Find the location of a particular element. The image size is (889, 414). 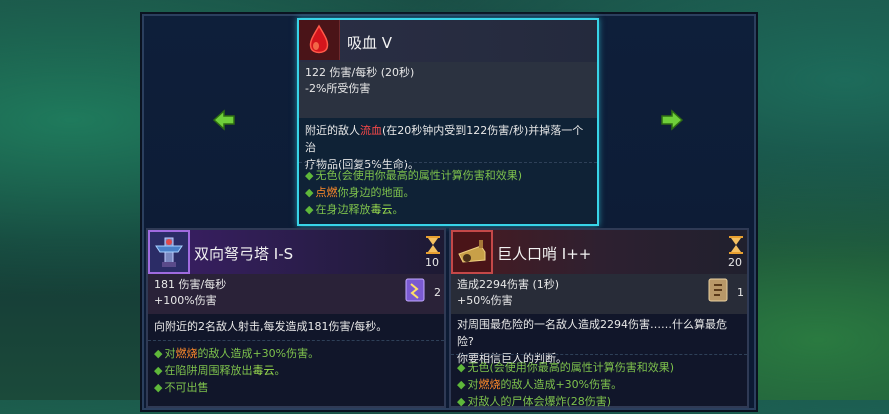

crossbow-turret-icon is located at coordinates (169, 252).